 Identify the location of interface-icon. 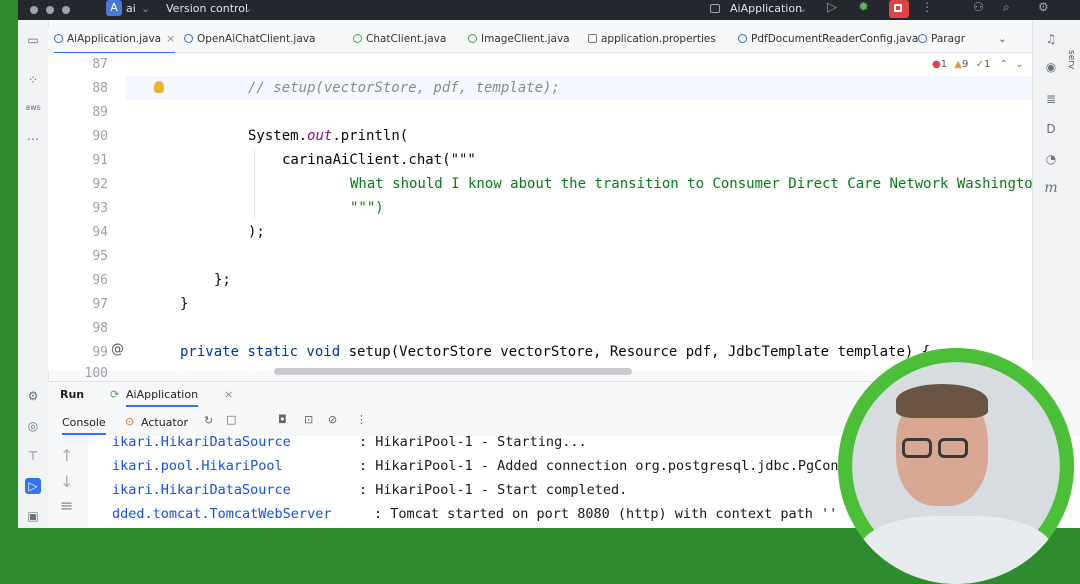
(357, 38).